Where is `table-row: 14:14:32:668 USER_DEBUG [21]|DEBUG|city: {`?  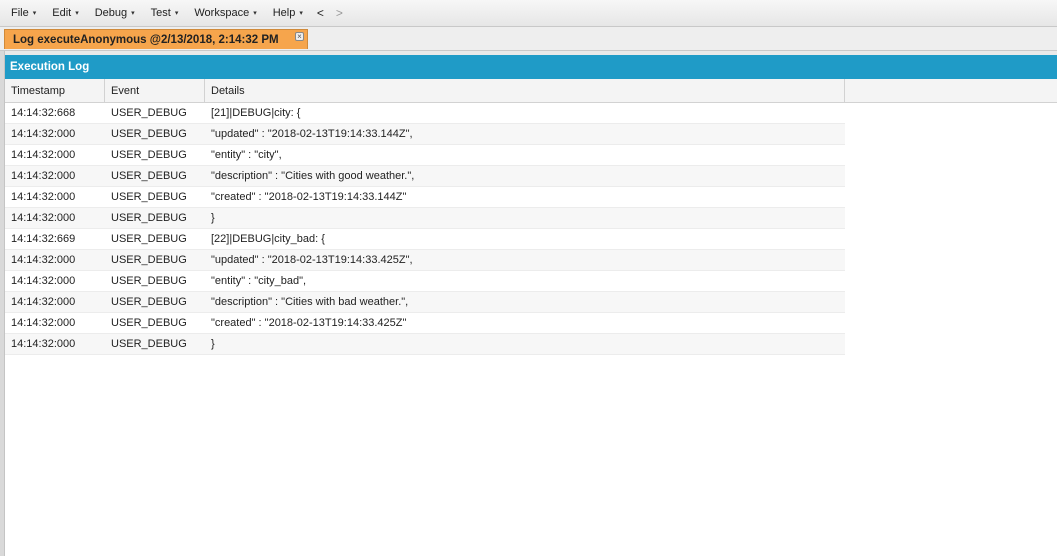 table-row: 14:14:32:668 USER_DEBUG [21]|DEBUG|city: { is located at coordinates (425, 113).